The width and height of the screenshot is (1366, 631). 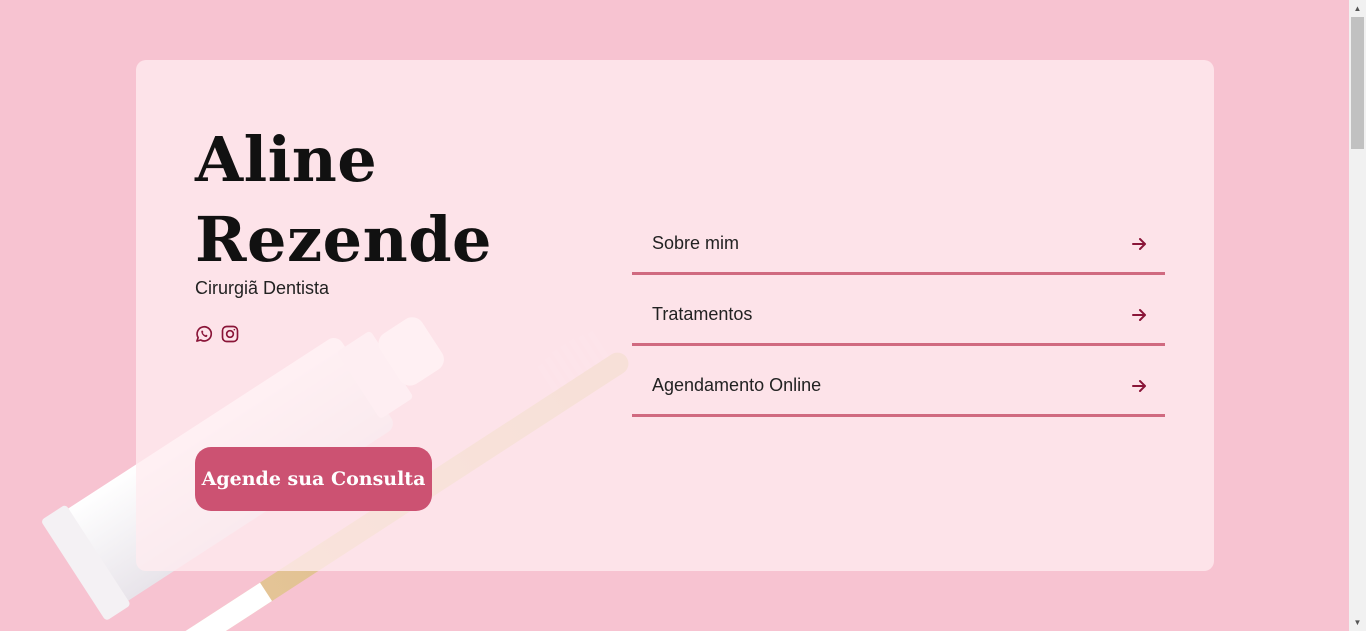 What do you see at coordinates (286, 159) in the screenshot?
I see `doctor-first-name: Aline` at bounding box center [286, 159].